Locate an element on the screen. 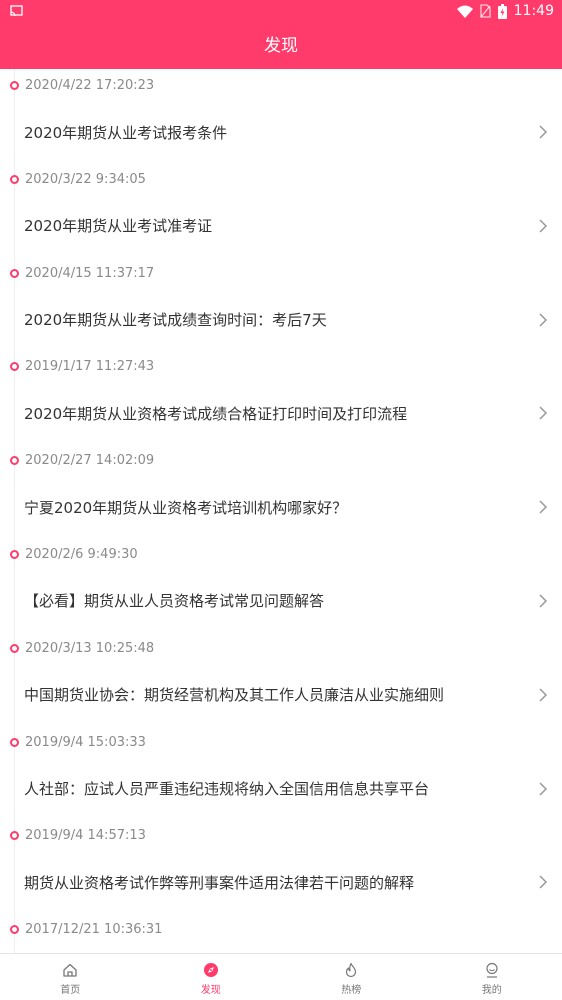 The image size is (562, 1000). user-icon is located at coordinates (492, 970).